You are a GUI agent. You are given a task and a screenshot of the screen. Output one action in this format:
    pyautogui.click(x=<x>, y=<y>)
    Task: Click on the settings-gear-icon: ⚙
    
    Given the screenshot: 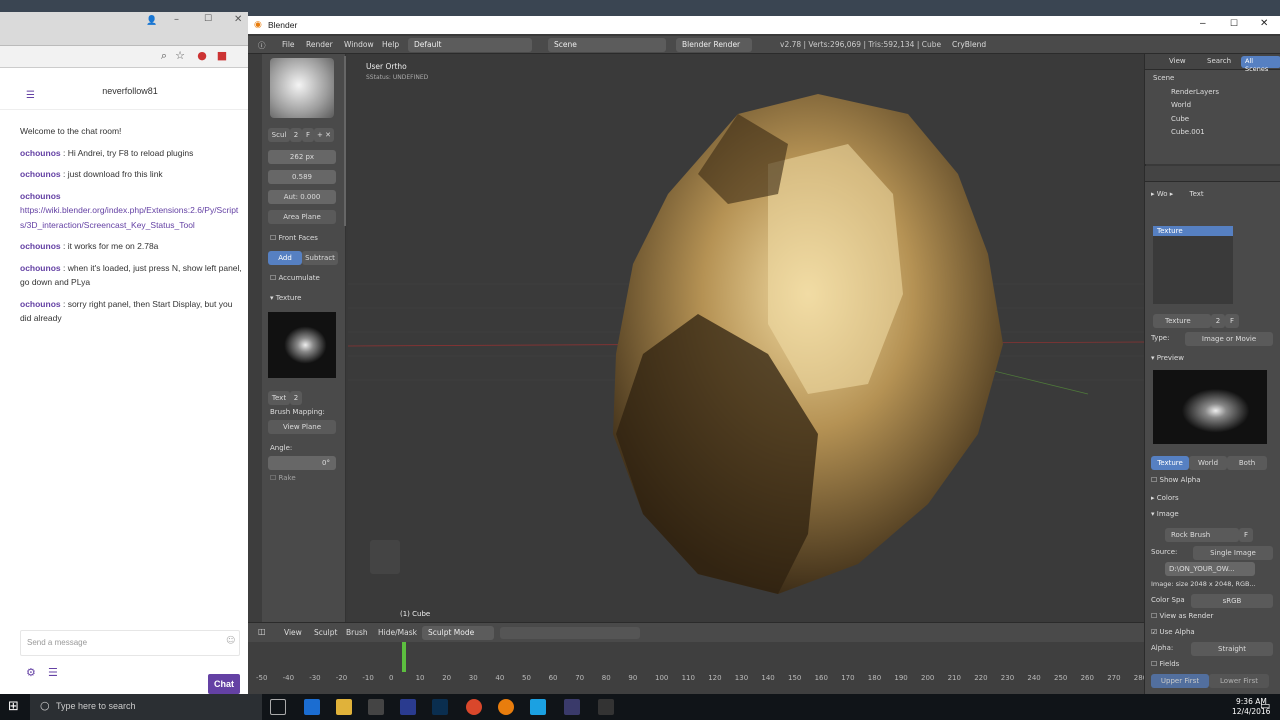 What is the action you would take?
    pyautogui.click(x=31, y=672)
    